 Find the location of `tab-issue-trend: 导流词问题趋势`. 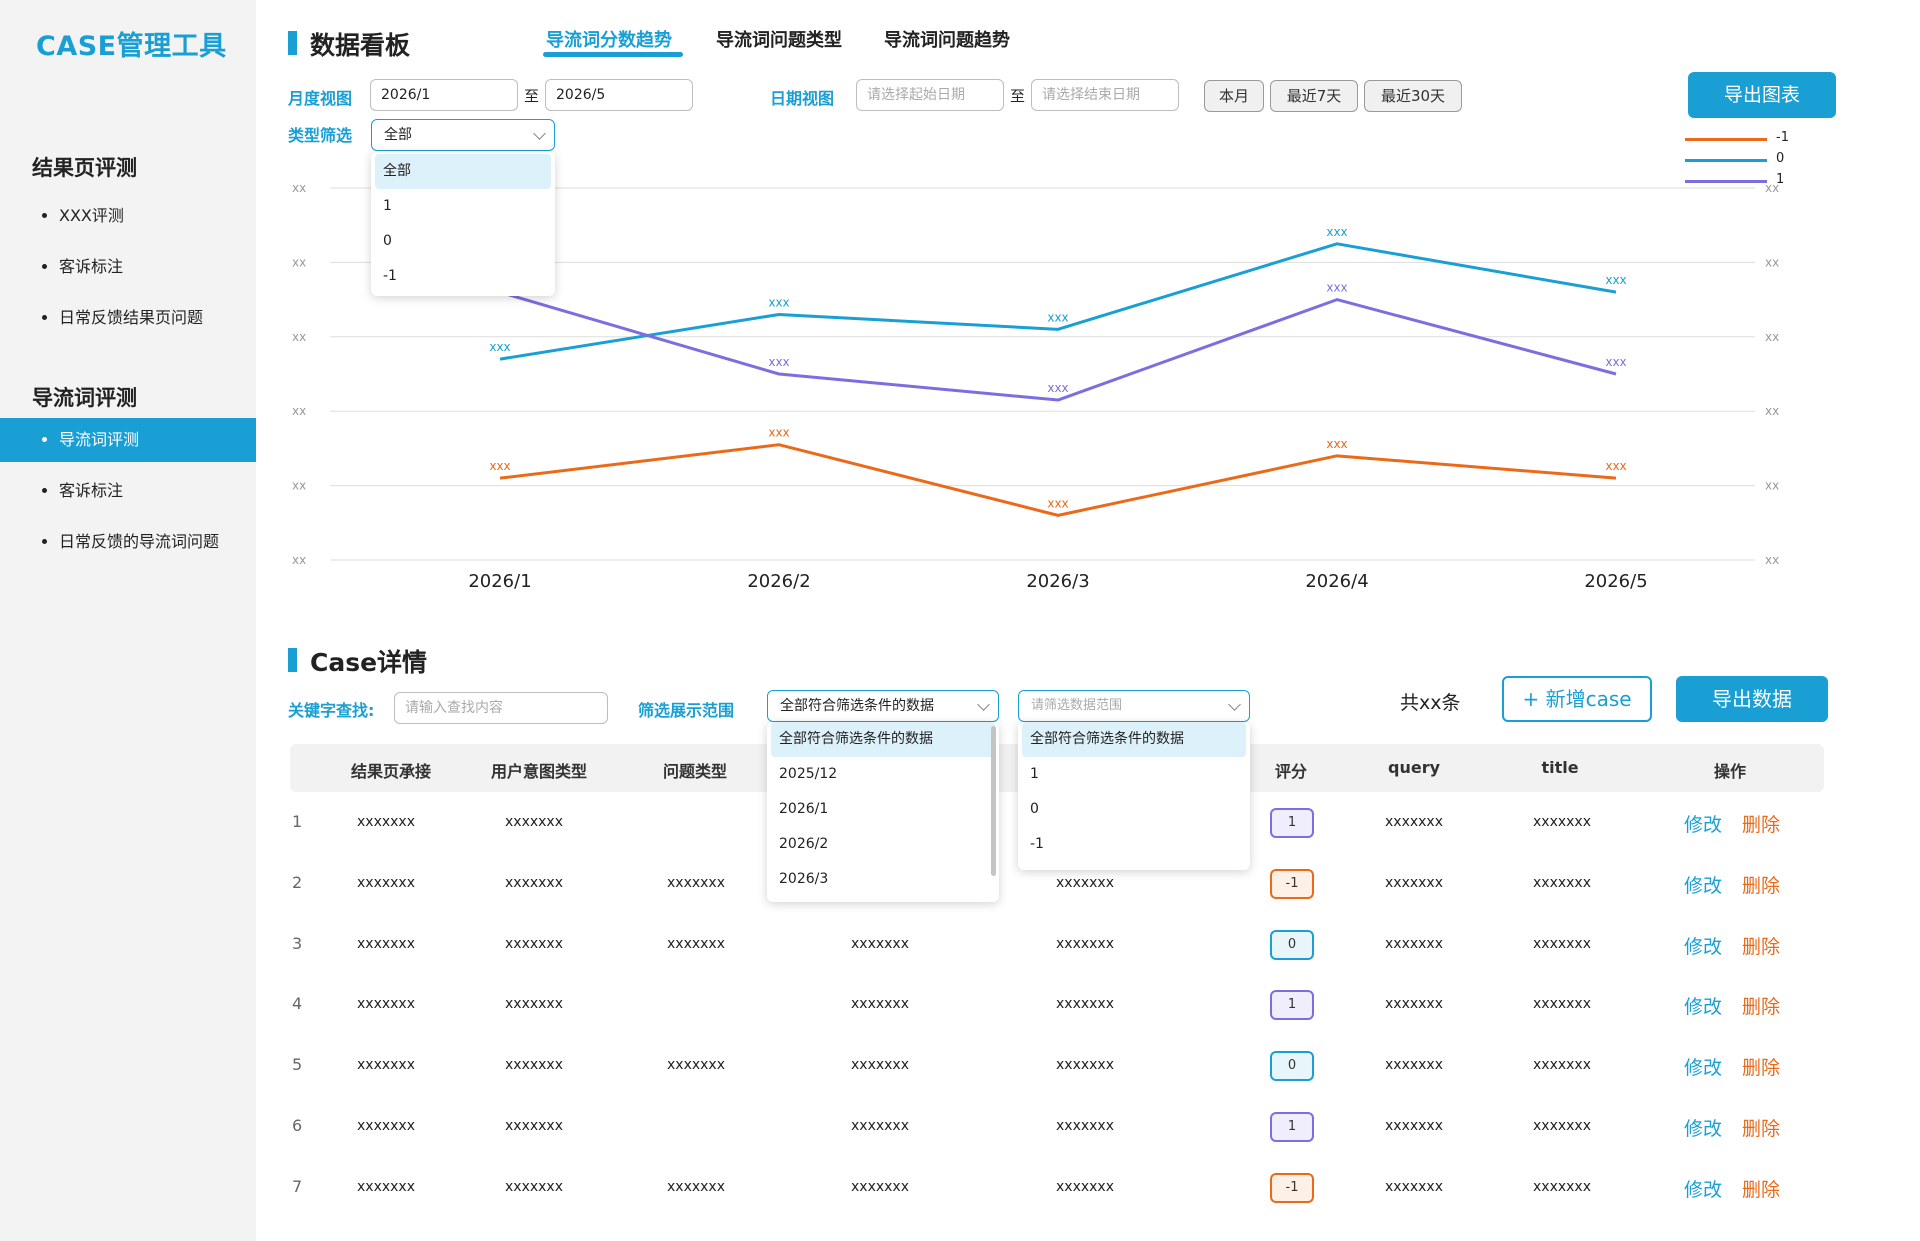

tab-issue-trend: 导流词问题趋势 is located at coordinates (947, 39).